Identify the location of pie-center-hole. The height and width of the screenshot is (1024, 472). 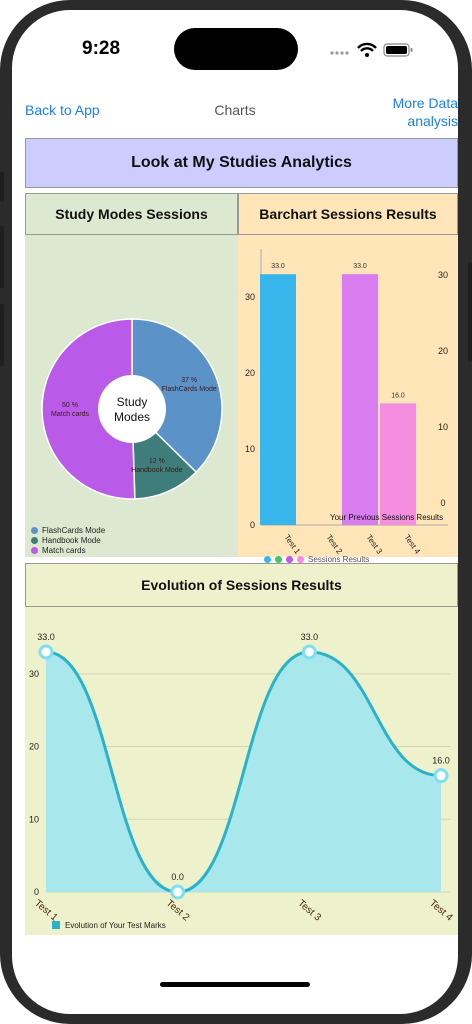
(132, 409).